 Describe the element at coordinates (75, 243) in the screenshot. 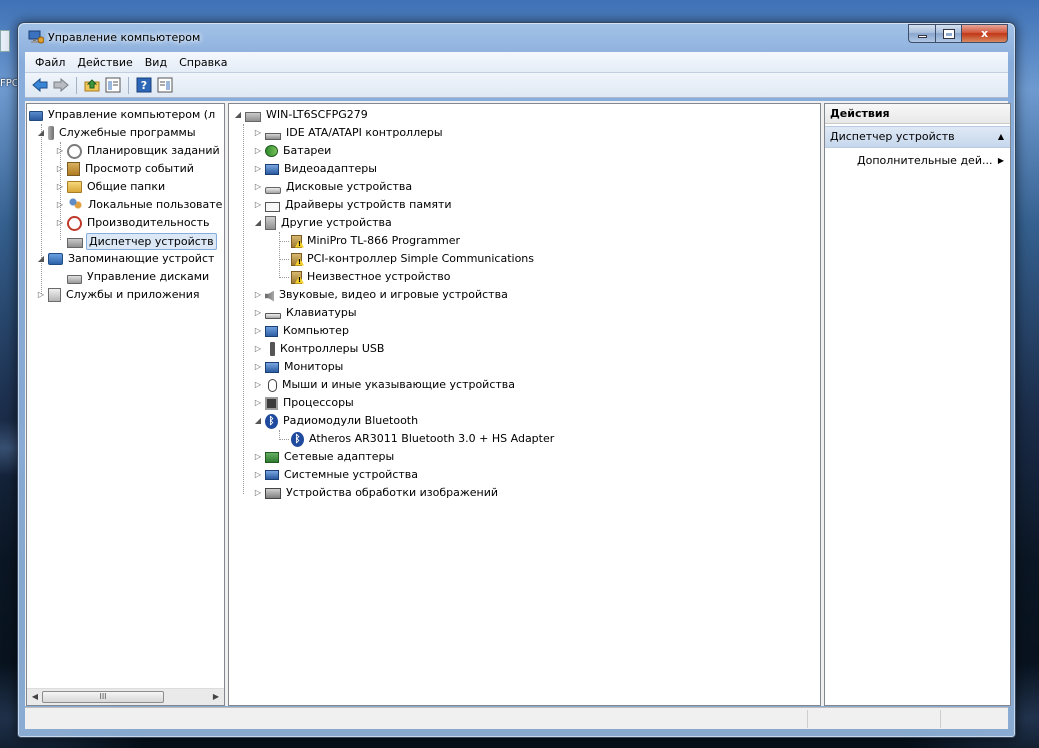

I see `device-manager-icon` at that location.